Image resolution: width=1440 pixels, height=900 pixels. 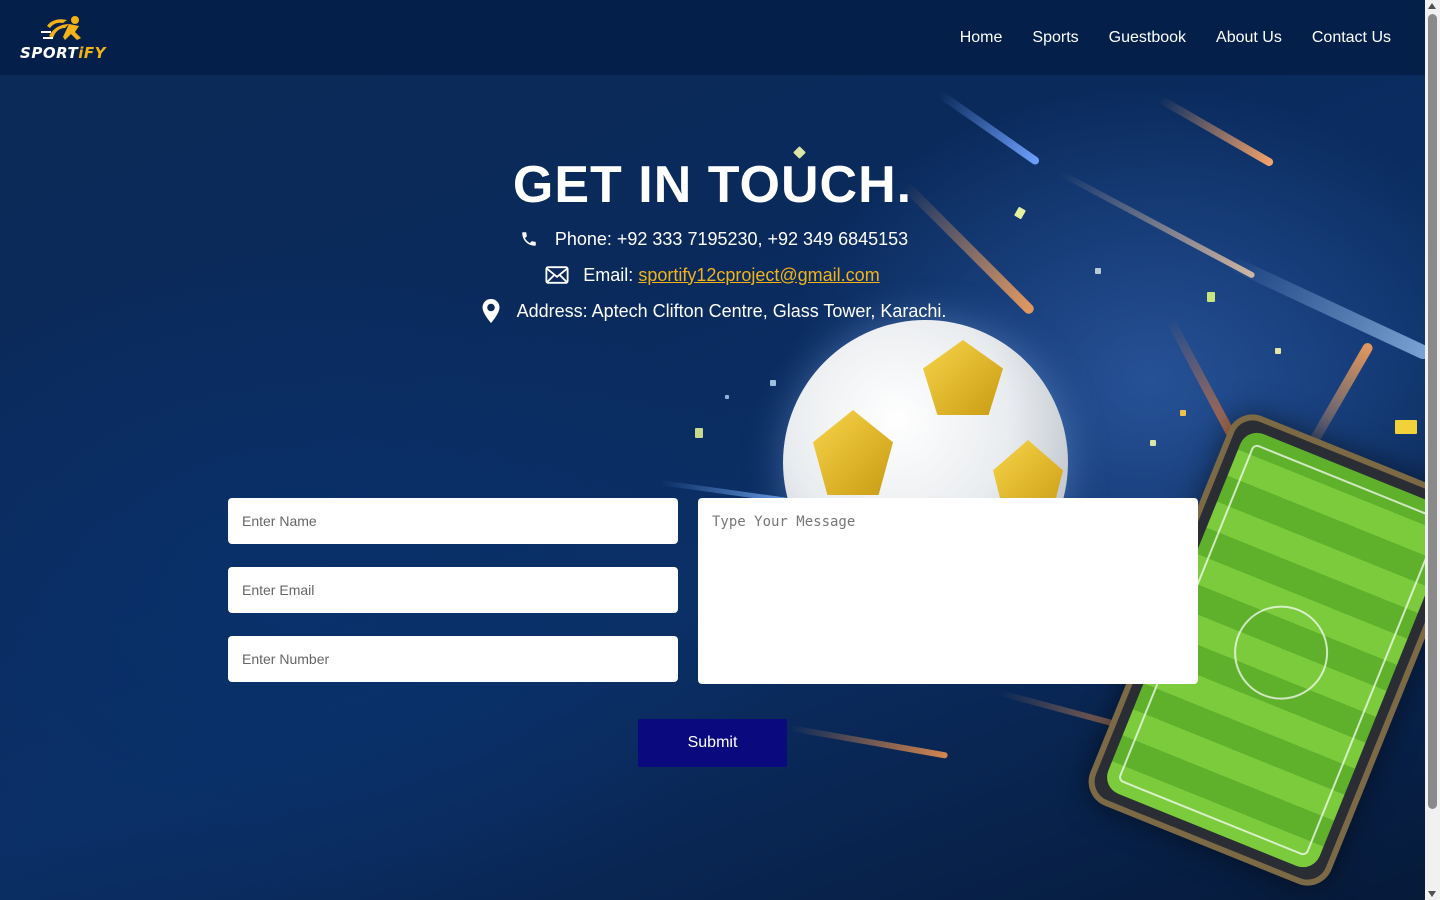 I want to click on phone-icon, so click(x=529, y=239).